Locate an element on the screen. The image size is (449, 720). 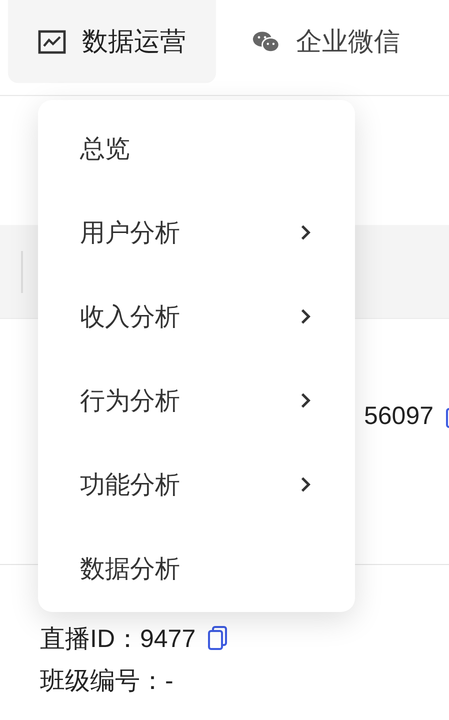
copy-icon is located at coordinates (218, 638).